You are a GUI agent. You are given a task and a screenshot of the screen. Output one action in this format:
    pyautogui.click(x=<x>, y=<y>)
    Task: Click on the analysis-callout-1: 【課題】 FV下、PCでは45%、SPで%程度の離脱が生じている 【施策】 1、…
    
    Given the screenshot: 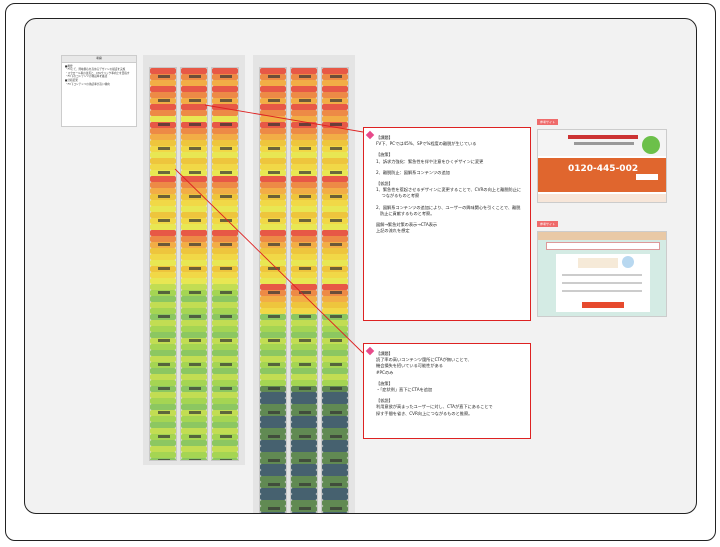 What is the action you would take?
    pyautogui.click(x=447, y=224)
    